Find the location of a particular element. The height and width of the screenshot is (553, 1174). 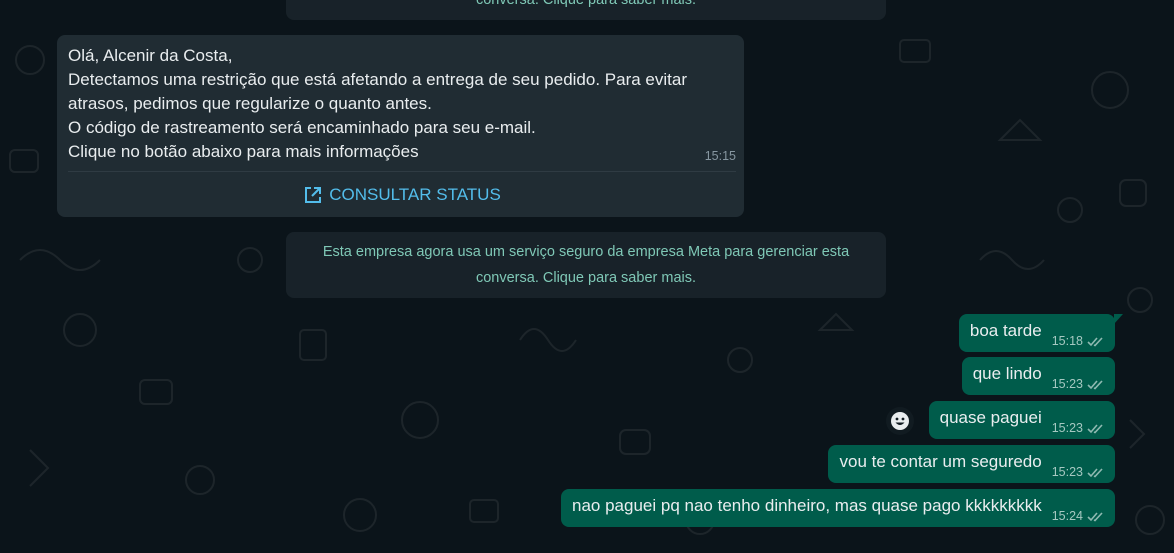

bubble-tail is located at coordinates (1118, 319).